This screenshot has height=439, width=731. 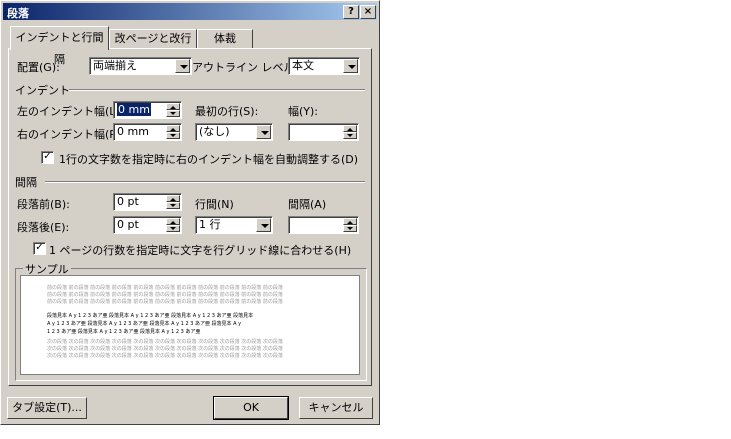 What do you see at coordinates (217, 90) in the screenshot?
I see `indent-divider` at bounding box center [217, 90].